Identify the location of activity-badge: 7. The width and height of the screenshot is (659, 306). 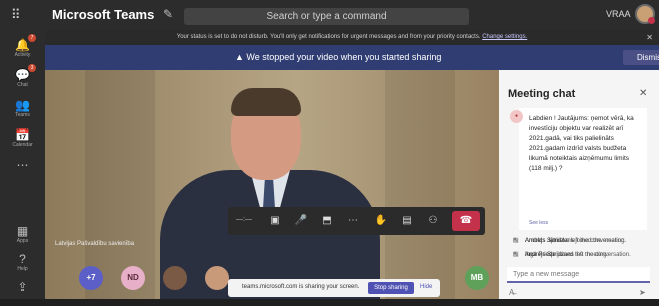
(32, 38).